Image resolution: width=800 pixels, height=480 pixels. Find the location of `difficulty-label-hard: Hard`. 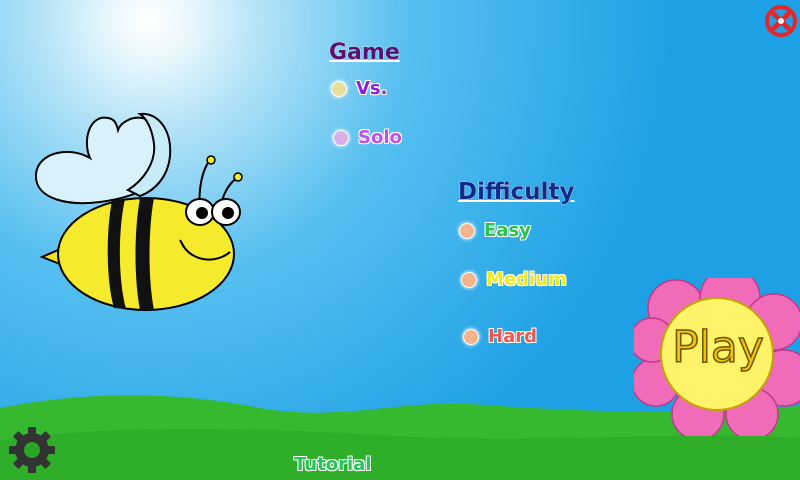

difficulty-label-hard: Hard is located at coordinates (512, 336).